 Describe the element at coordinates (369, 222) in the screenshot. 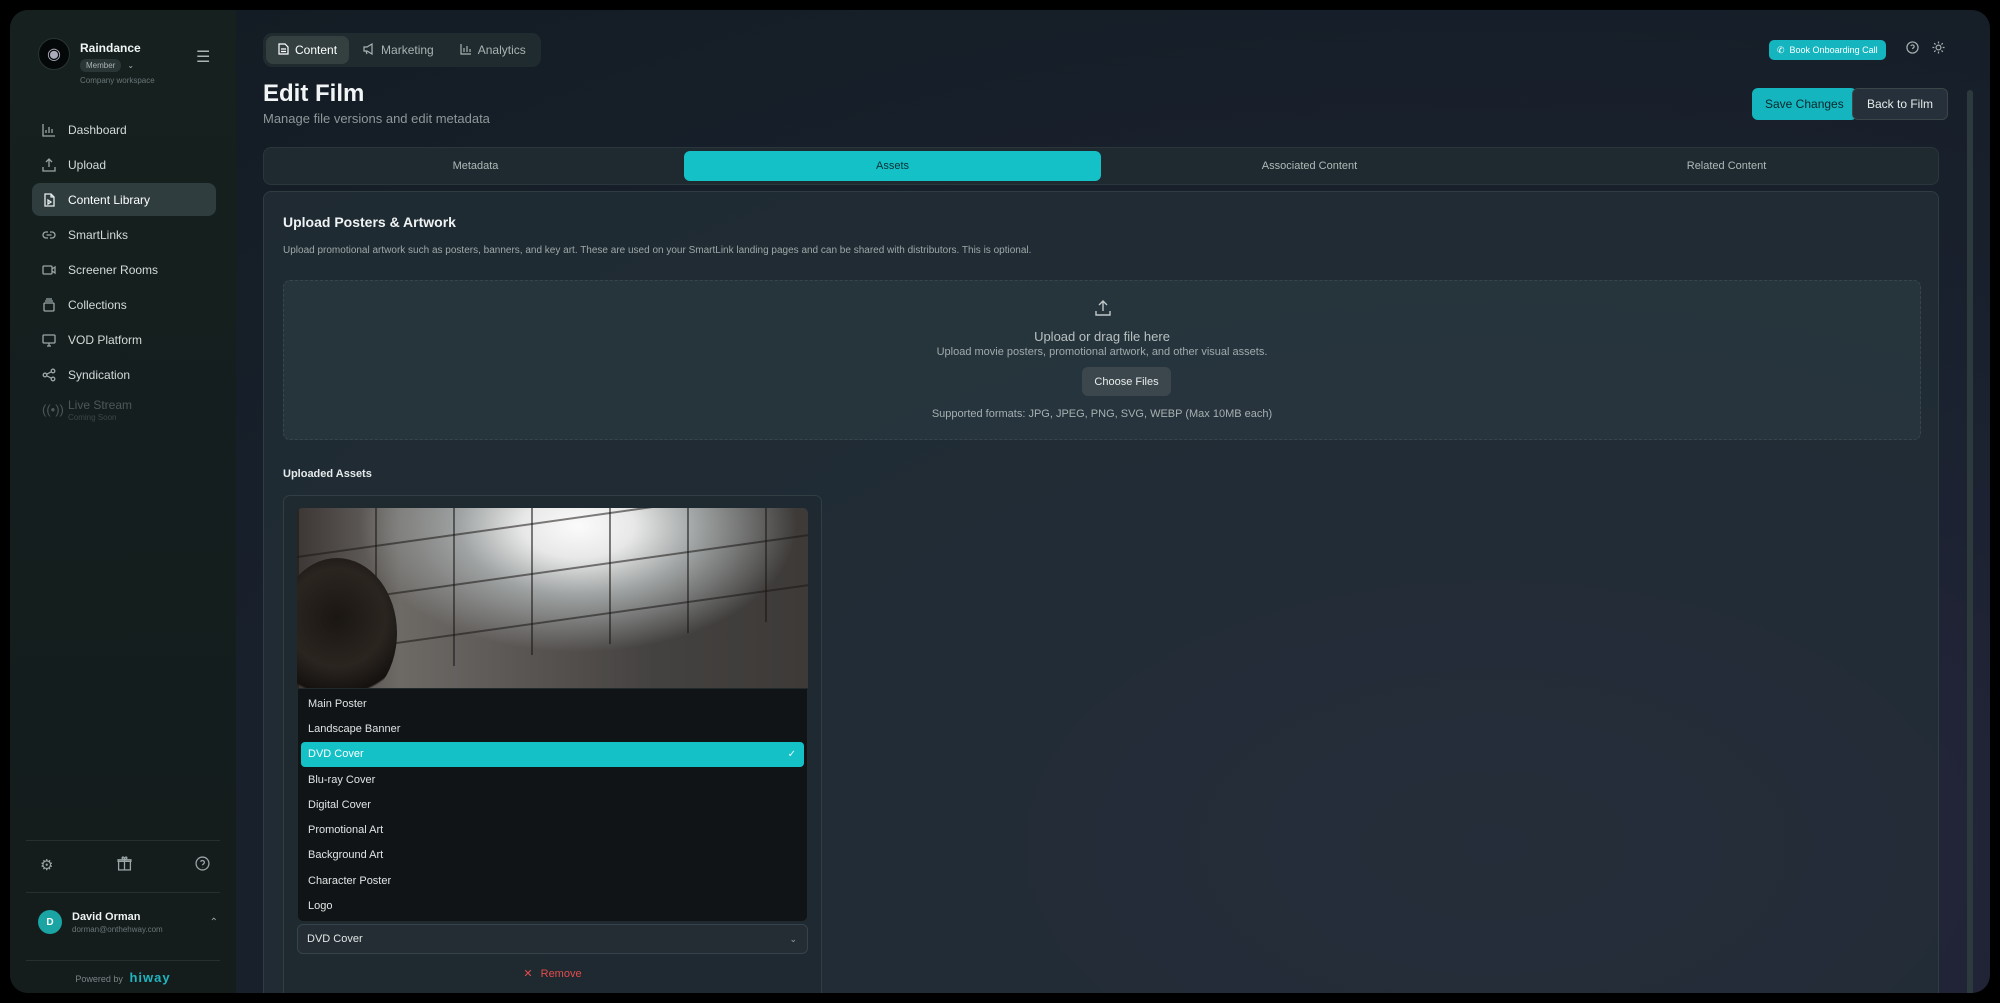

I see `section-title: Upload Posters & Artwork` at that location.